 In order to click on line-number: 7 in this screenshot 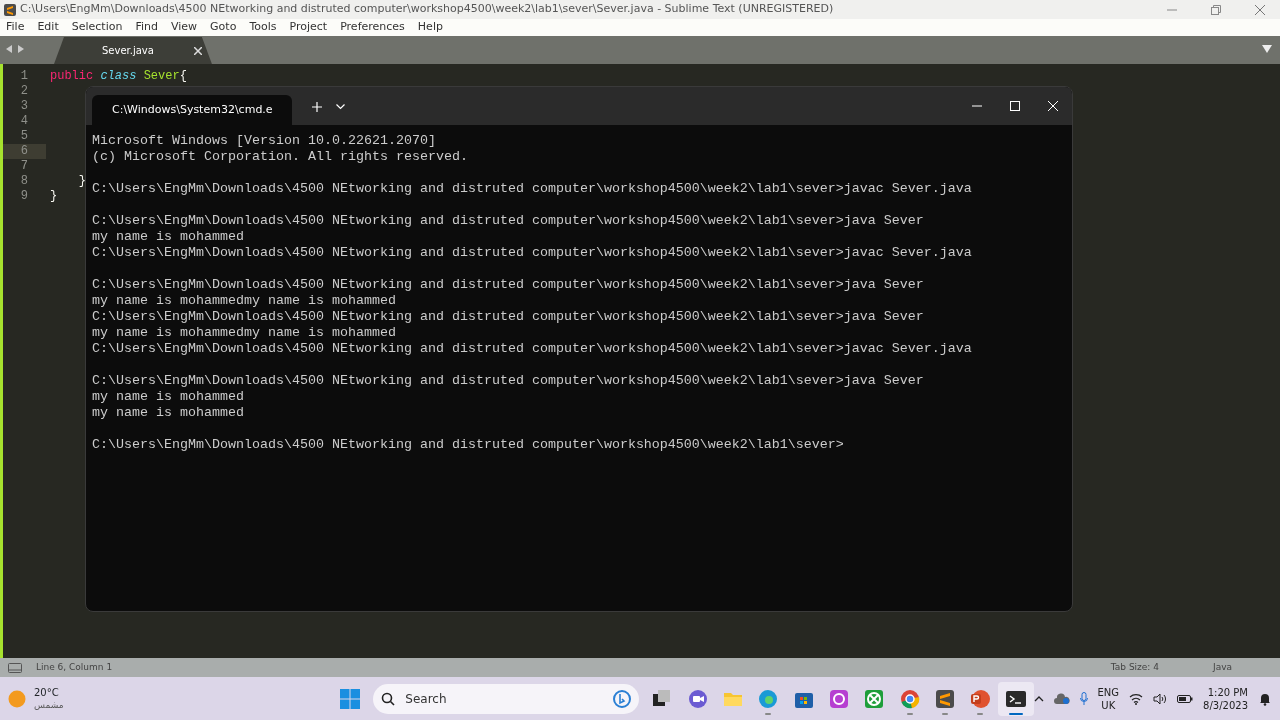, I will do `click(24, 166)`.